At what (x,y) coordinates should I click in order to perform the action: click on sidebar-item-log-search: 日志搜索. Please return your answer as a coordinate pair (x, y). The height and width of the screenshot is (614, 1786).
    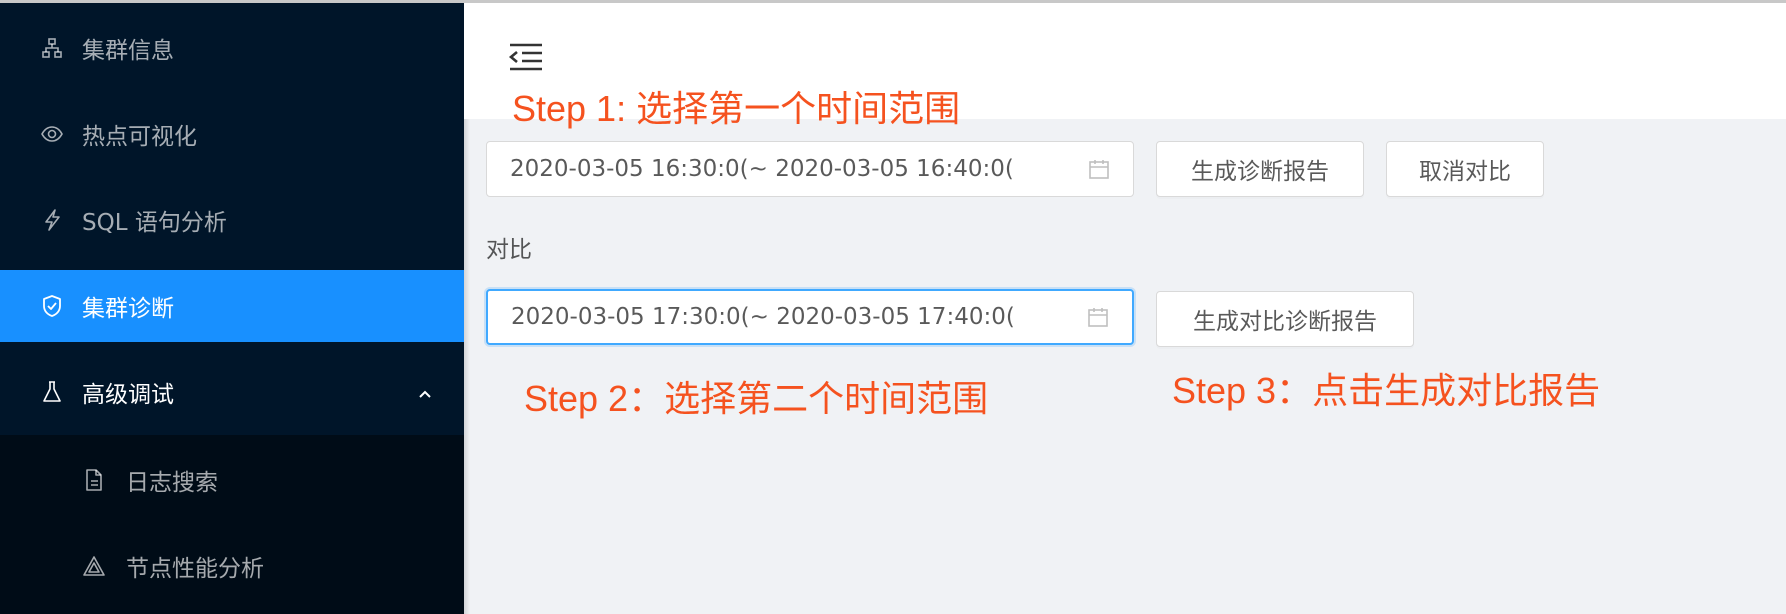
    Looking at the image, I should click on (232, 480).